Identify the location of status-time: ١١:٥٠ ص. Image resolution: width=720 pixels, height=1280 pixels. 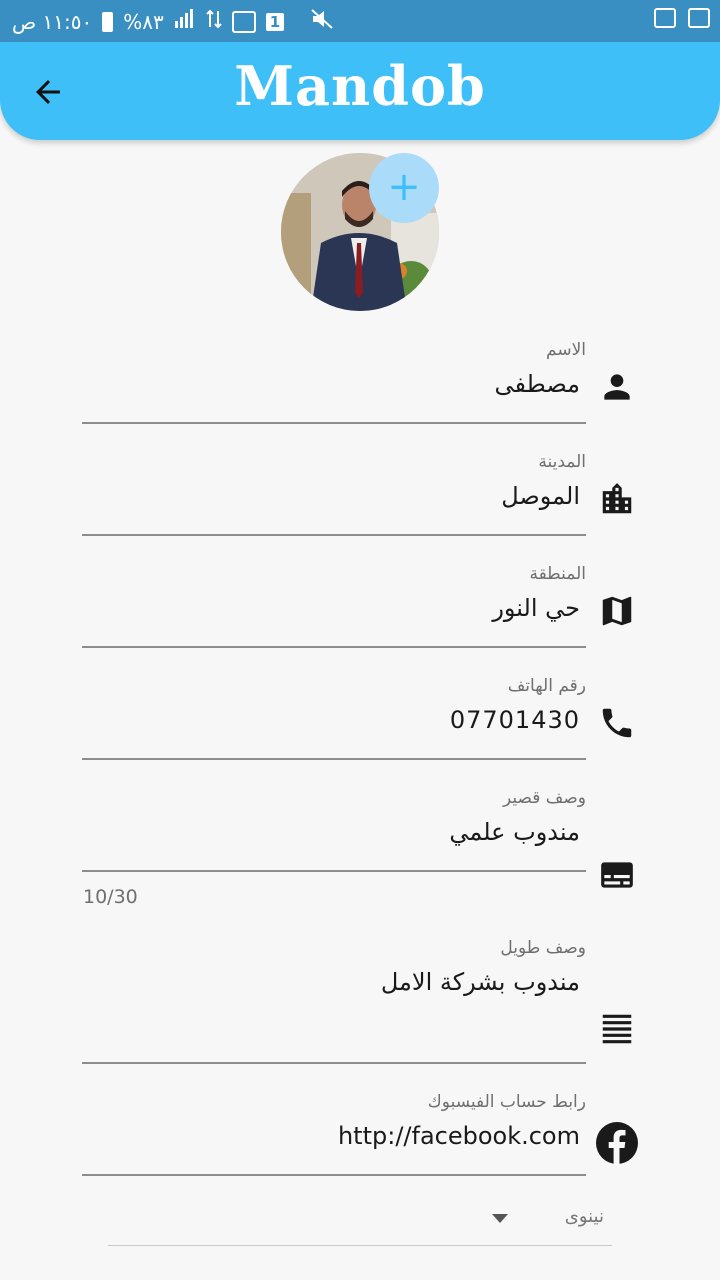
(52, 21).